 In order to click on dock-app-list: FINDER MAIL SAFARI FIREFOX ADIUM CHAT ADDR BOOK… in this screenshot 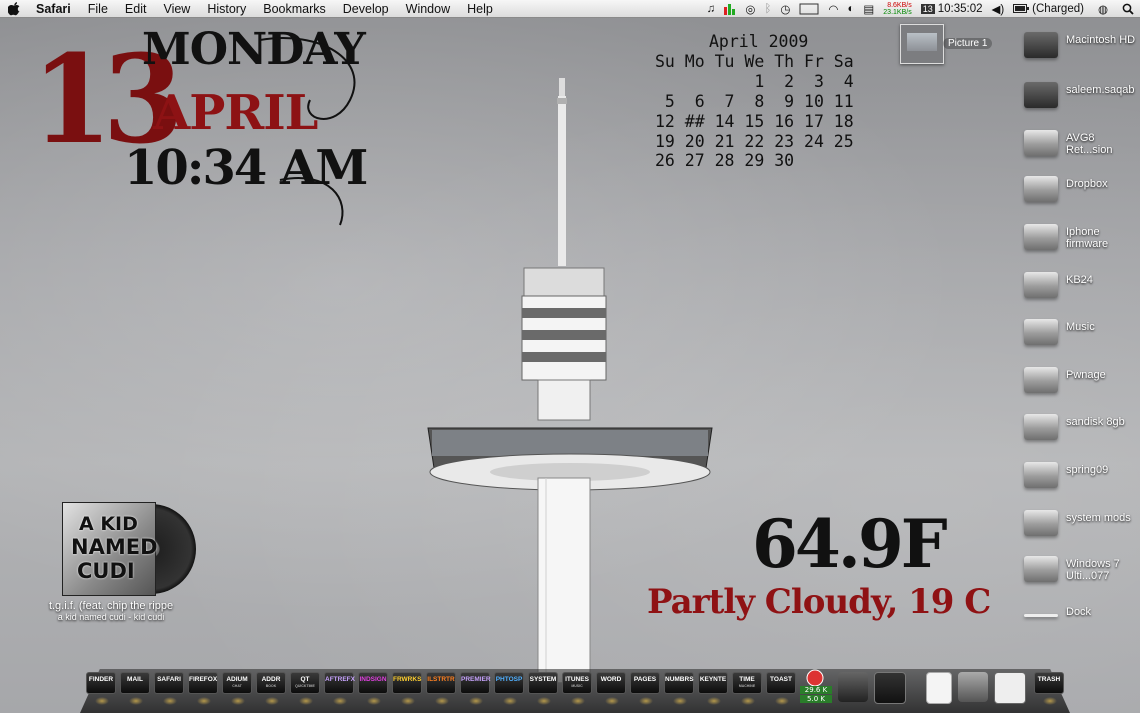, I will do `click(443, 688)`.